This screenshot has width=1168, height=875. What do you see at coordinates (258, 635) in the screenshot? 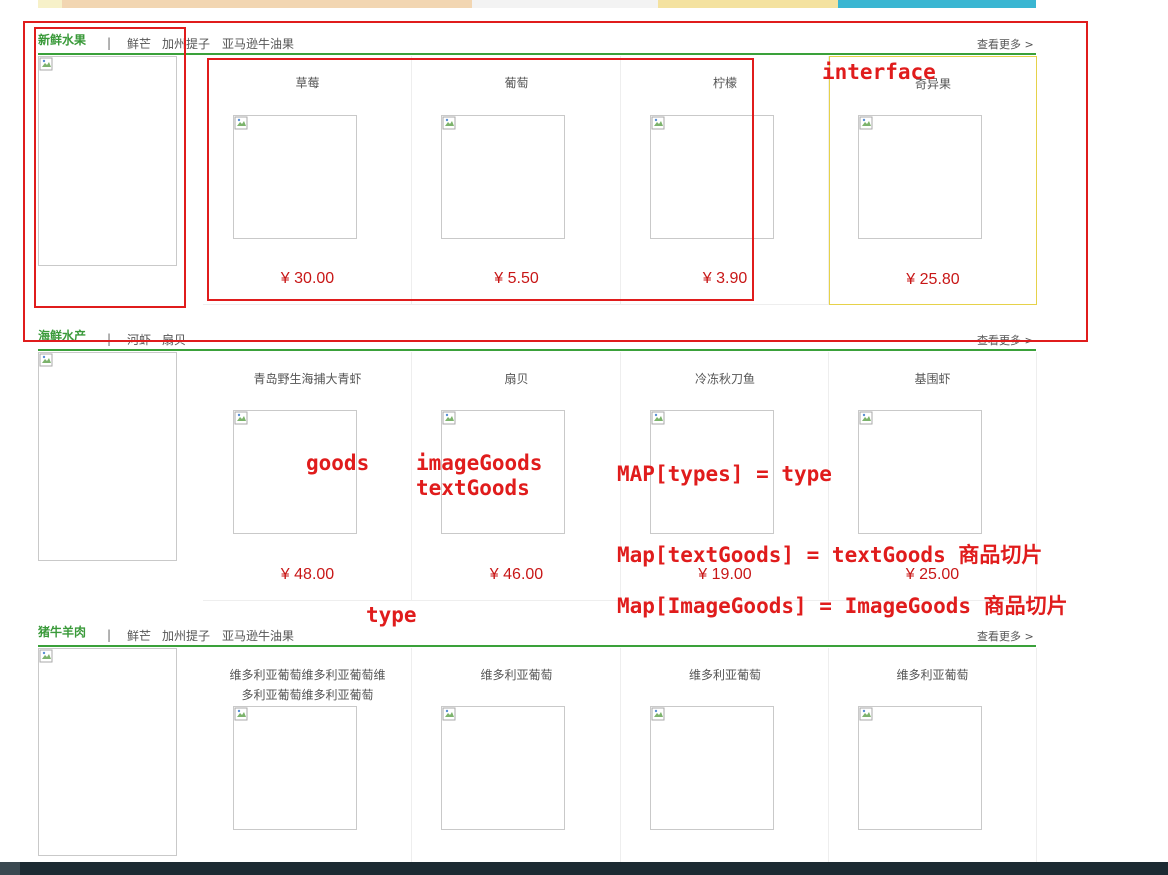
I see `subcategory-link: 亚马逊牛油果` at bounding box center [258, 635].